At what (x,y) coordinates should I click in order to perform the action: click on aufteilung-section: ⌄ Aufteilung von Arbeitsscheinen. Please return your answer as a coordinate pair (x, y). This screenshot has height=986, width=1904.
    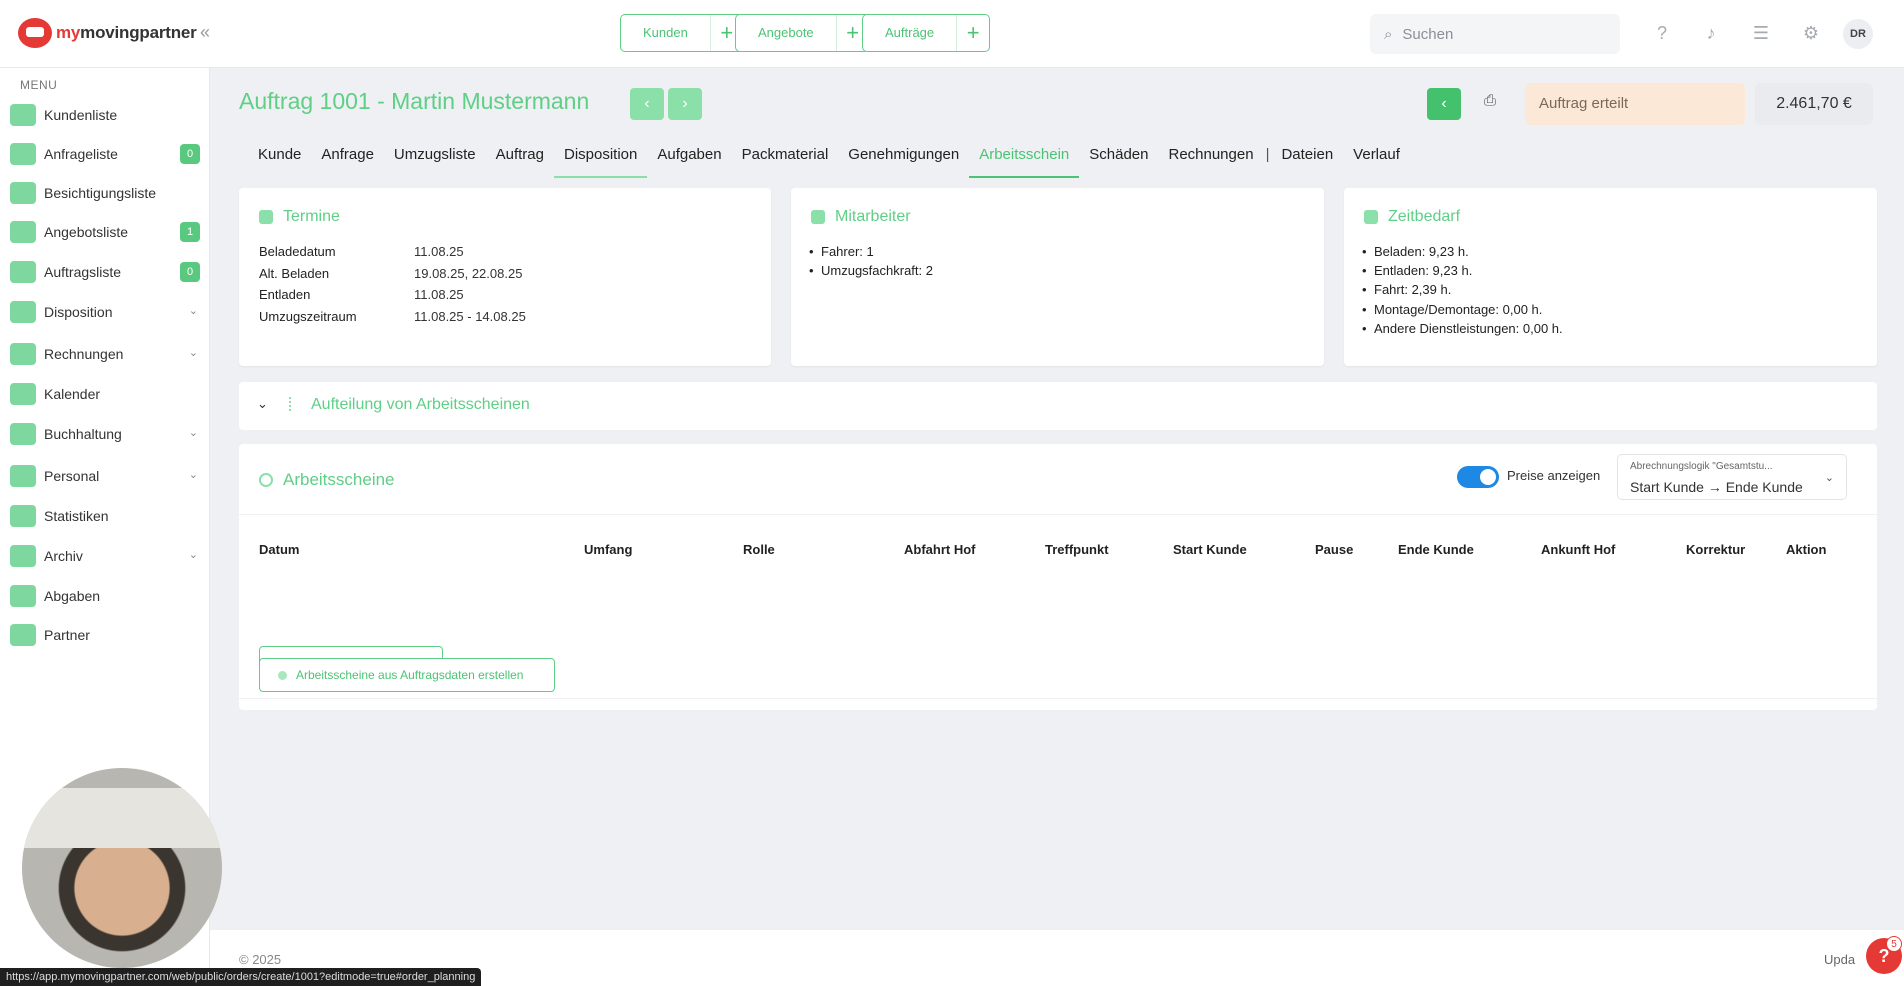
    Looking at the image, I should click on (1058, 406).